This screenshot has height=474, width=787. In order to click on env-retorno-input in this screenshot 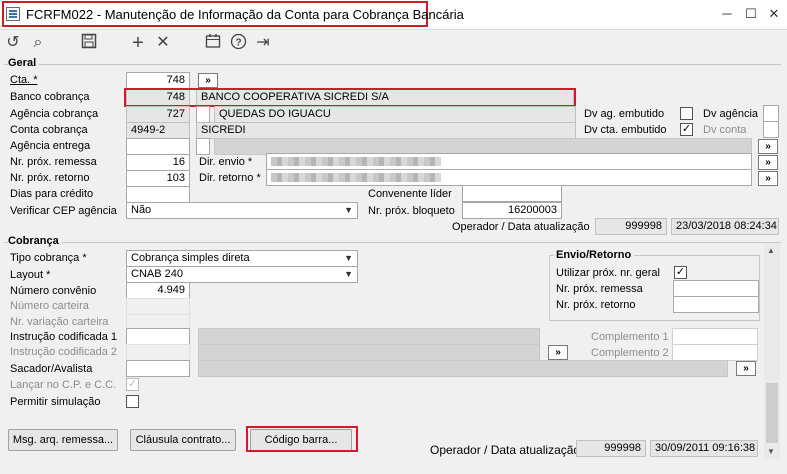, I will do `click(716, 304)`.